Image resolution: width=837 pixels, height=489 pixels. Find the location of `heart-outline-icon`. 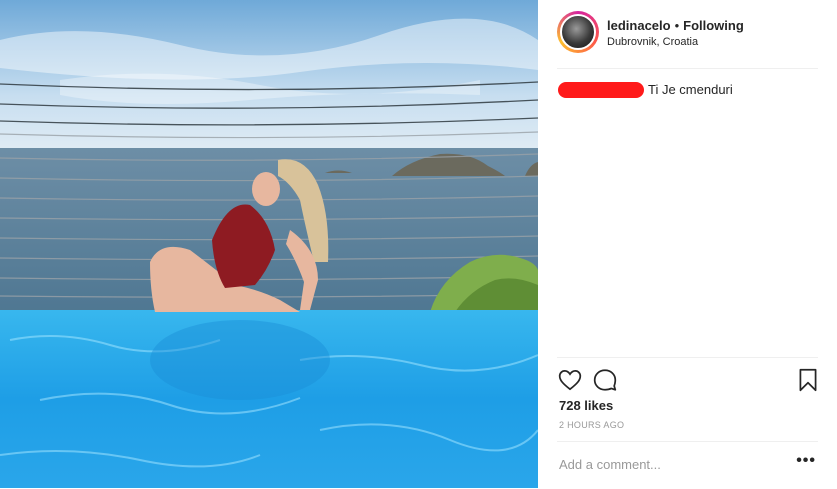

heart-outline-icon is located at coordinates (570, 380).